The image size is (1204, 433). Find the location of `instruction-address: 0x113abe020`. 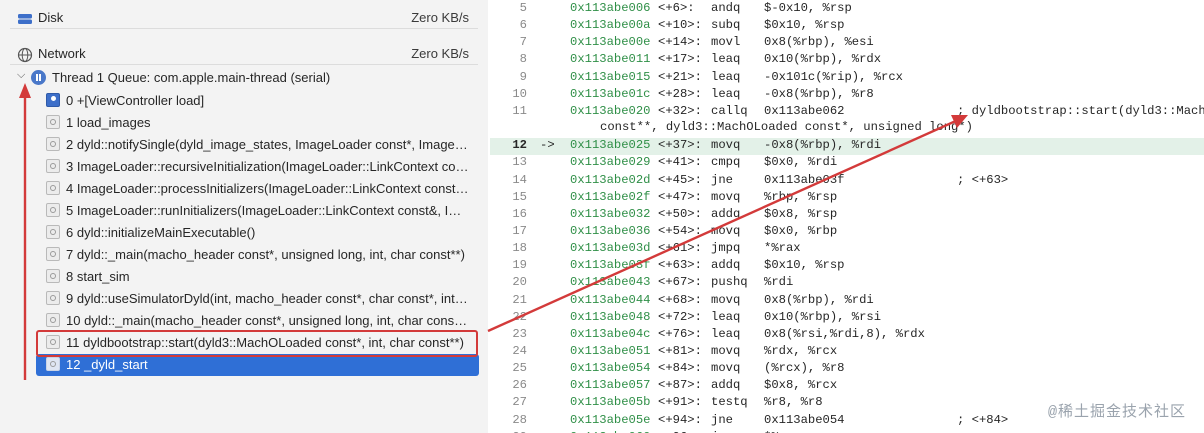

instruction-address: 0x113abe020 is located at coordinates (610, 110).